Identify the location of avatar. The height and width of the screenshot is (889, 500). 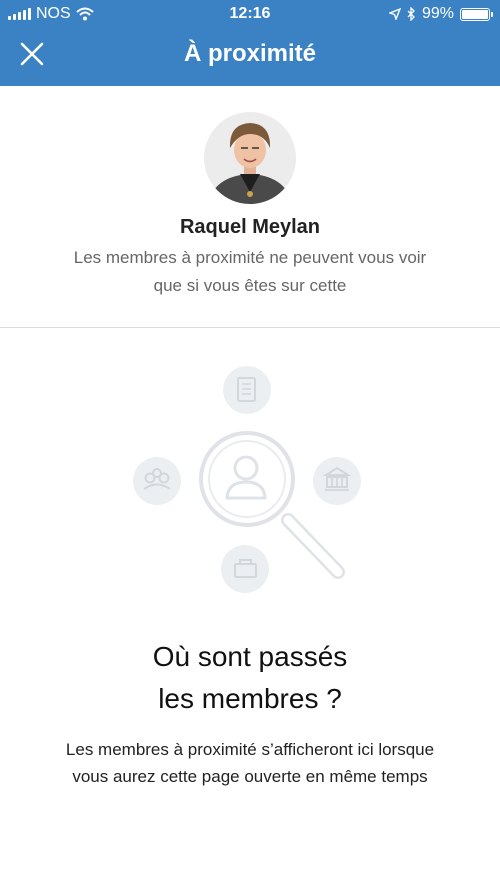
(250, 158).